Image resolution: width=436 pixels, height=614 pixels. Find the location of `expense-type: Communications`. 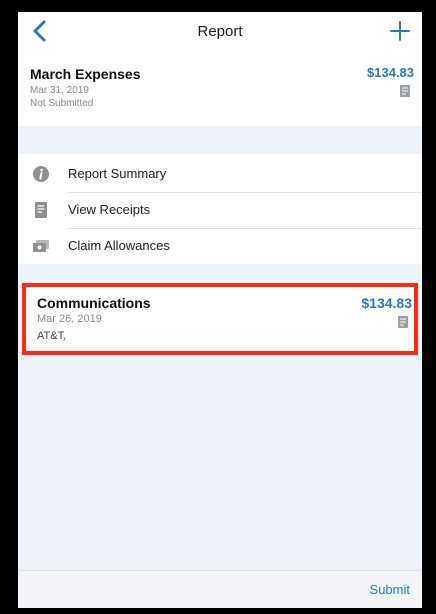

expense-type: Communications is located at coordinates (94, 303).